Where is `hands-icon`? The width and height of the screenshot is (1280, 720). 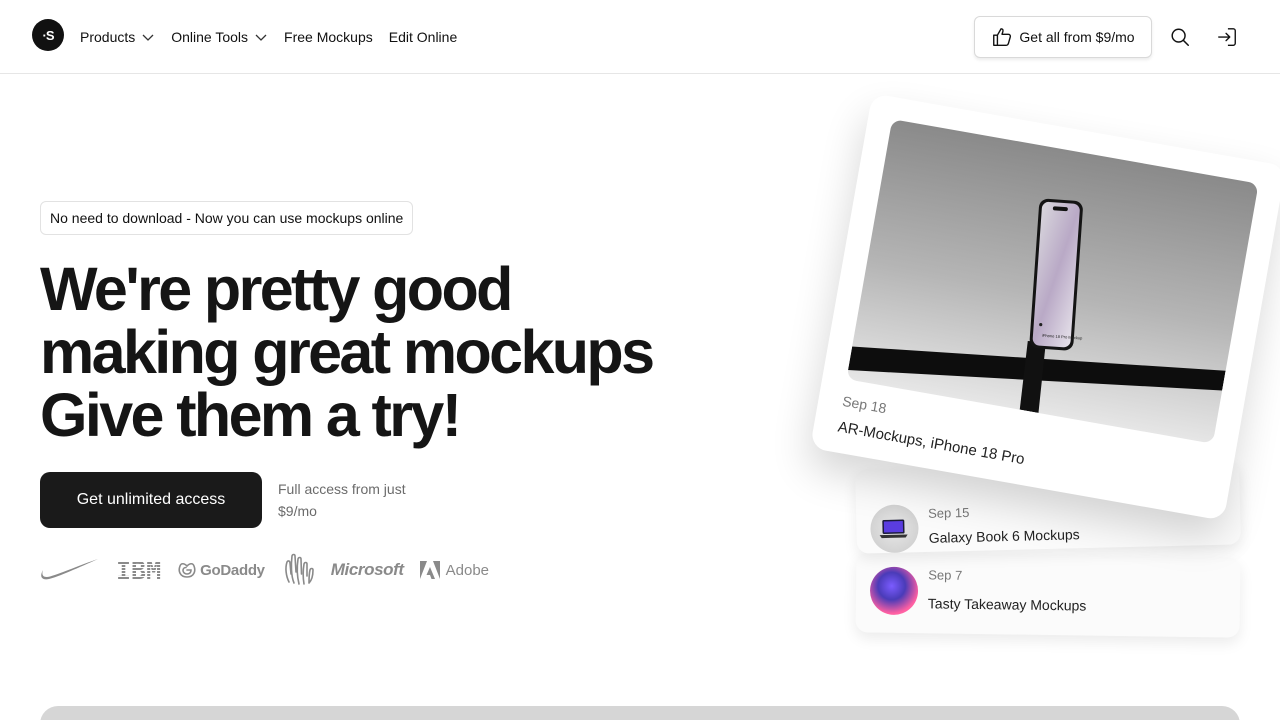
hands-icon is located at coordinates (299, 569).